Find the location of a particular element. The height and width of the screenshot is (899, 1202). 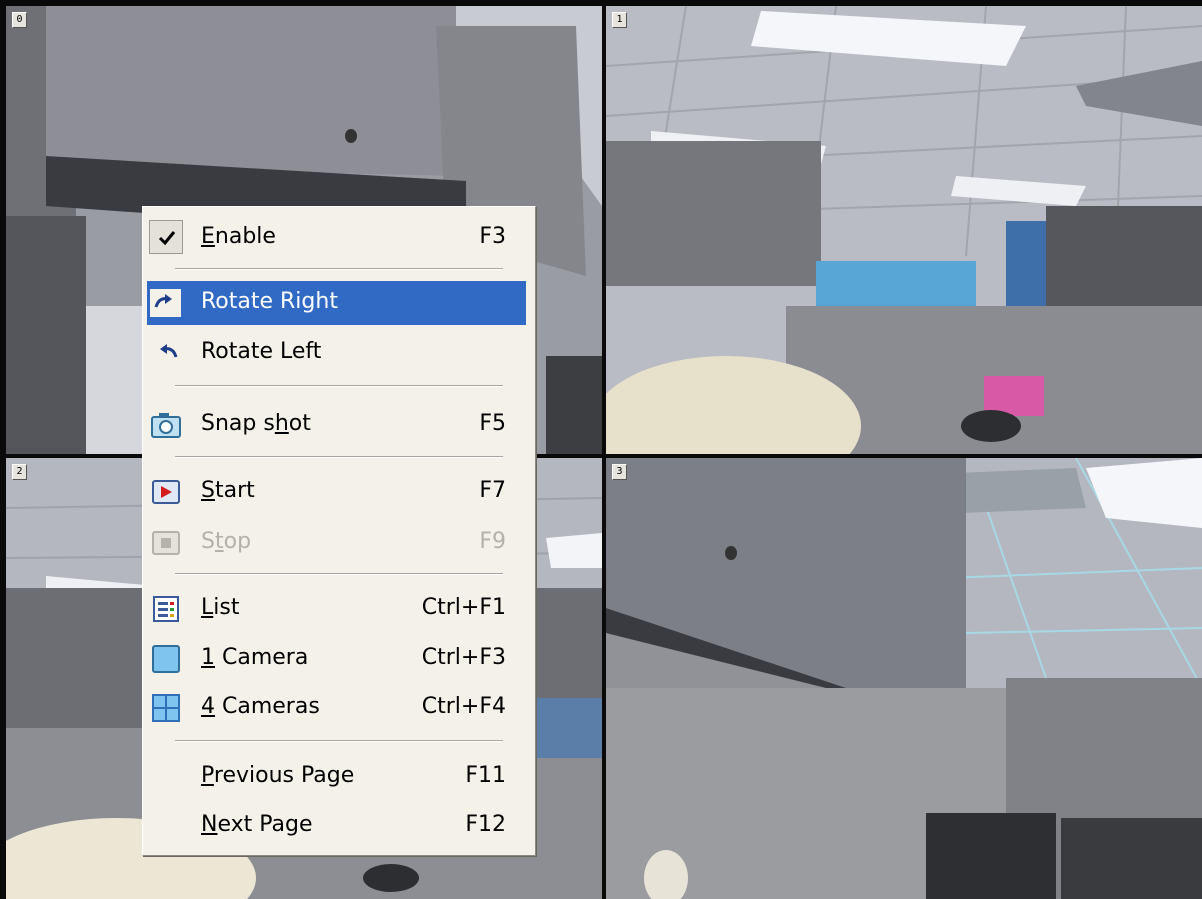

menu-item-shortcut: F5 is located at coordinates (492, 423).